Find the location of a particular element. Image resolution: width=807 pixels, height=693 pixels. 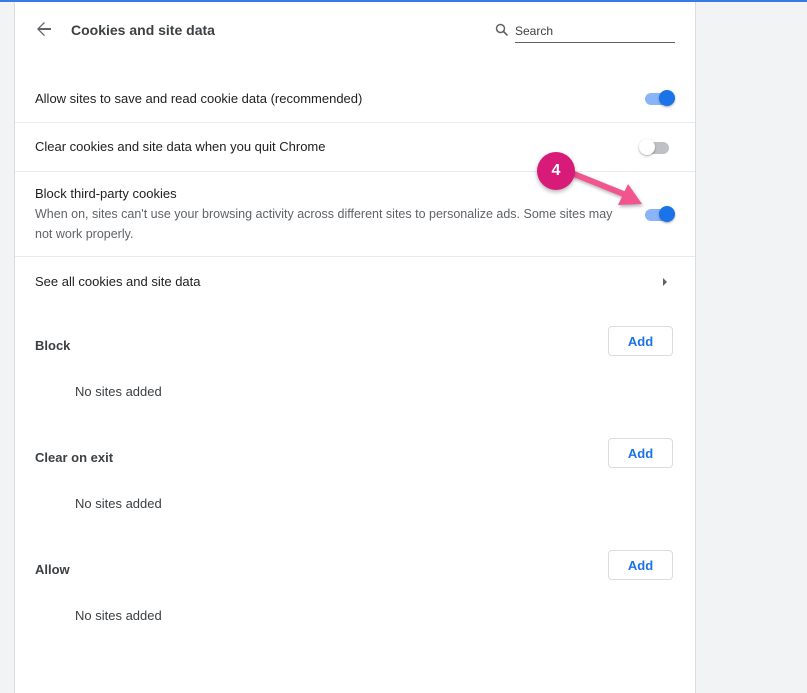

block-section-title: Block is located at coordinates (53, 345).